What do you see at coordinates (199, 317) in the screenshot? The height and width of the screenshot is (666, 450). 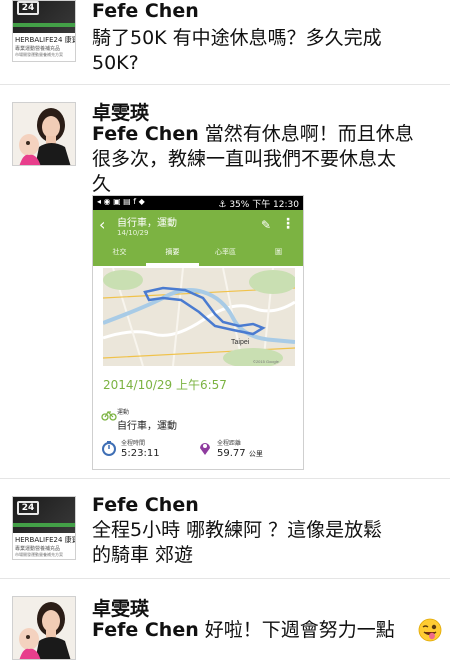 I see `route-map: Taipei ©2015 Google` at bounding box center [199, 317].